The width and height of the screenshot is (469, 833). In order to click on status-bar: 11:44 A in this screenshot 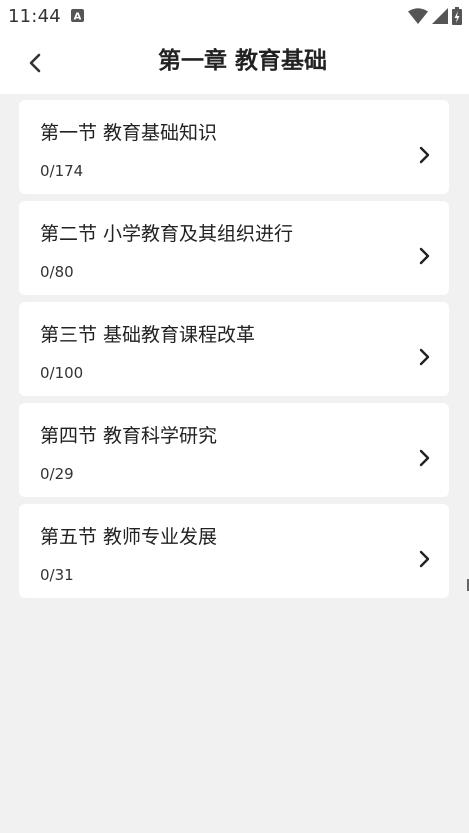, I will do `click(234, 16)`.